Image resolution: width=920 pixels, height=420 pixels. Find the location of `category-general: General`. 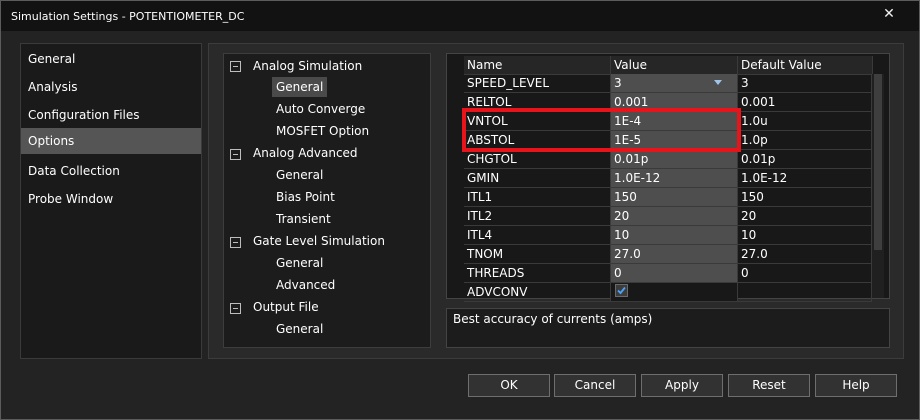

category-general: General is located at coordinates (111, 59).